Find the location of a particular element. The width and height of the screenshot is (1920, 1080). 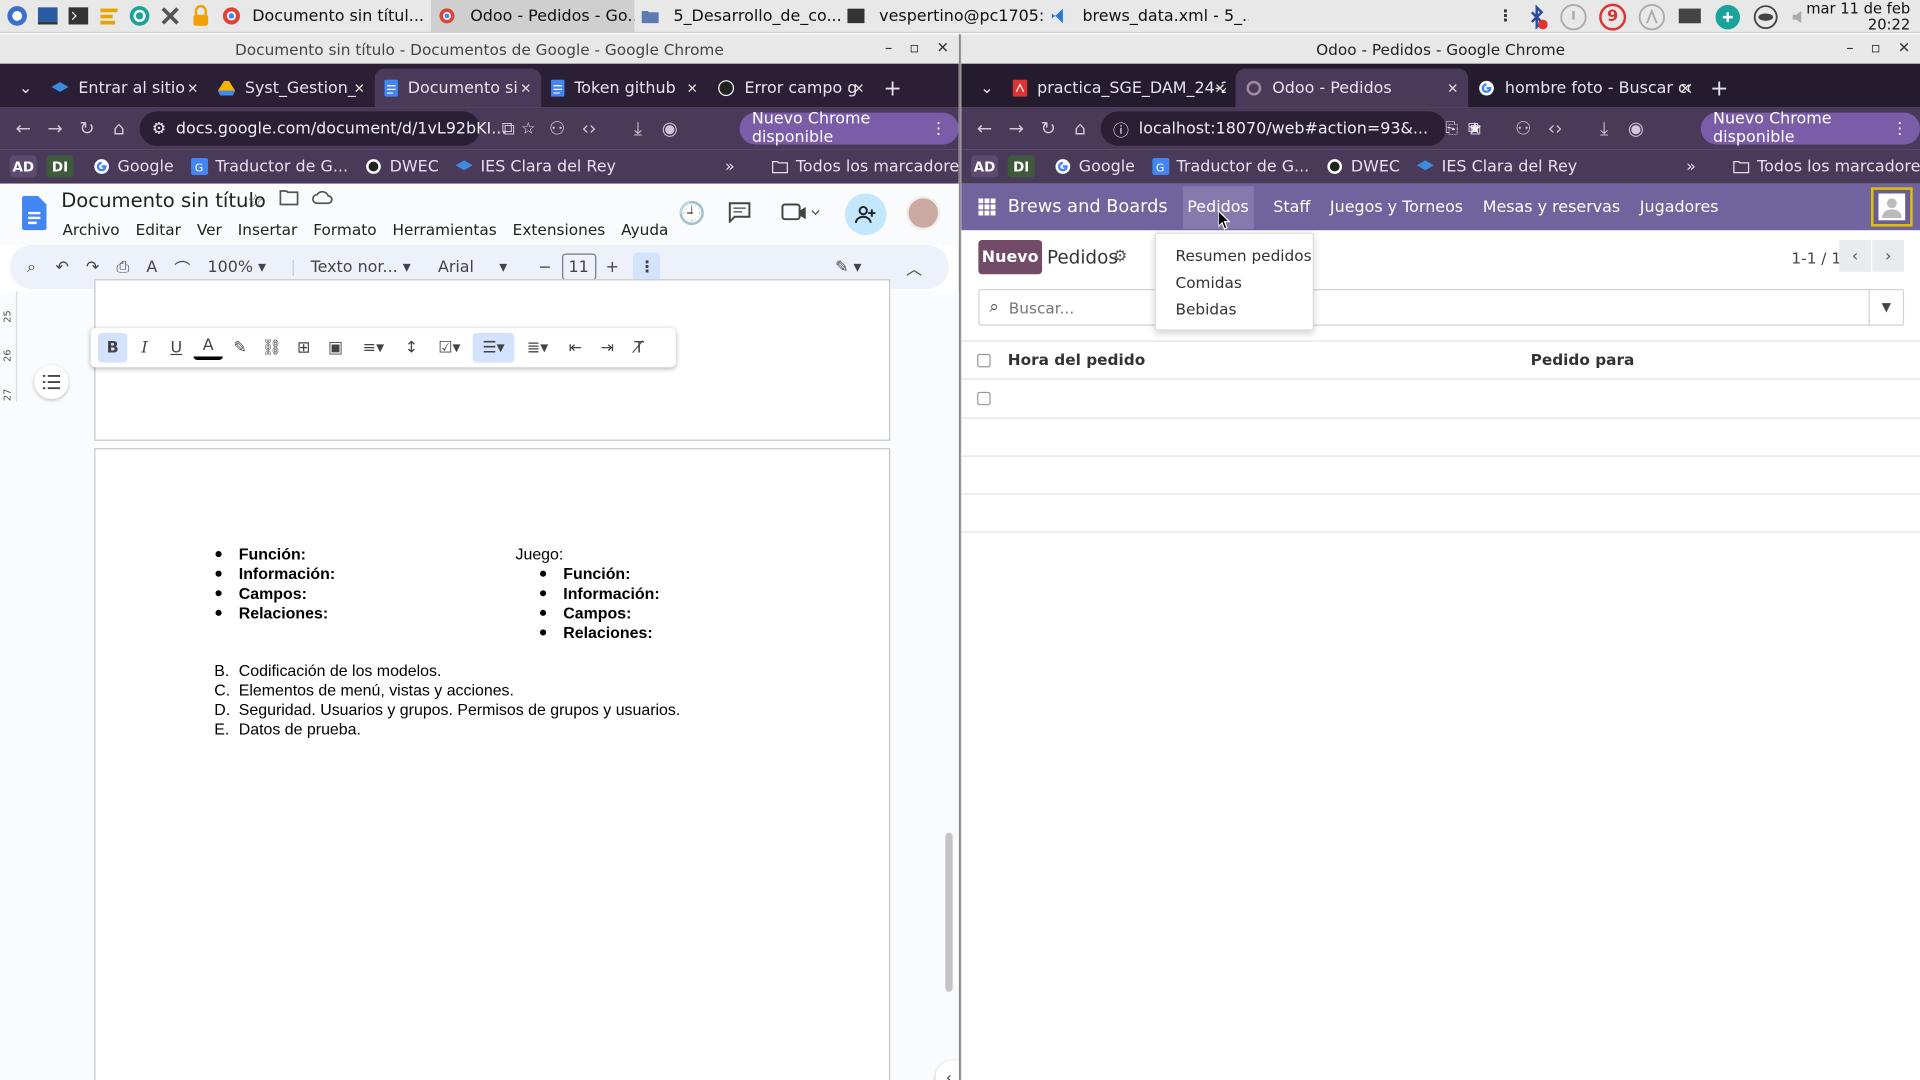

update-icon is located at coordinates (1573, 16).